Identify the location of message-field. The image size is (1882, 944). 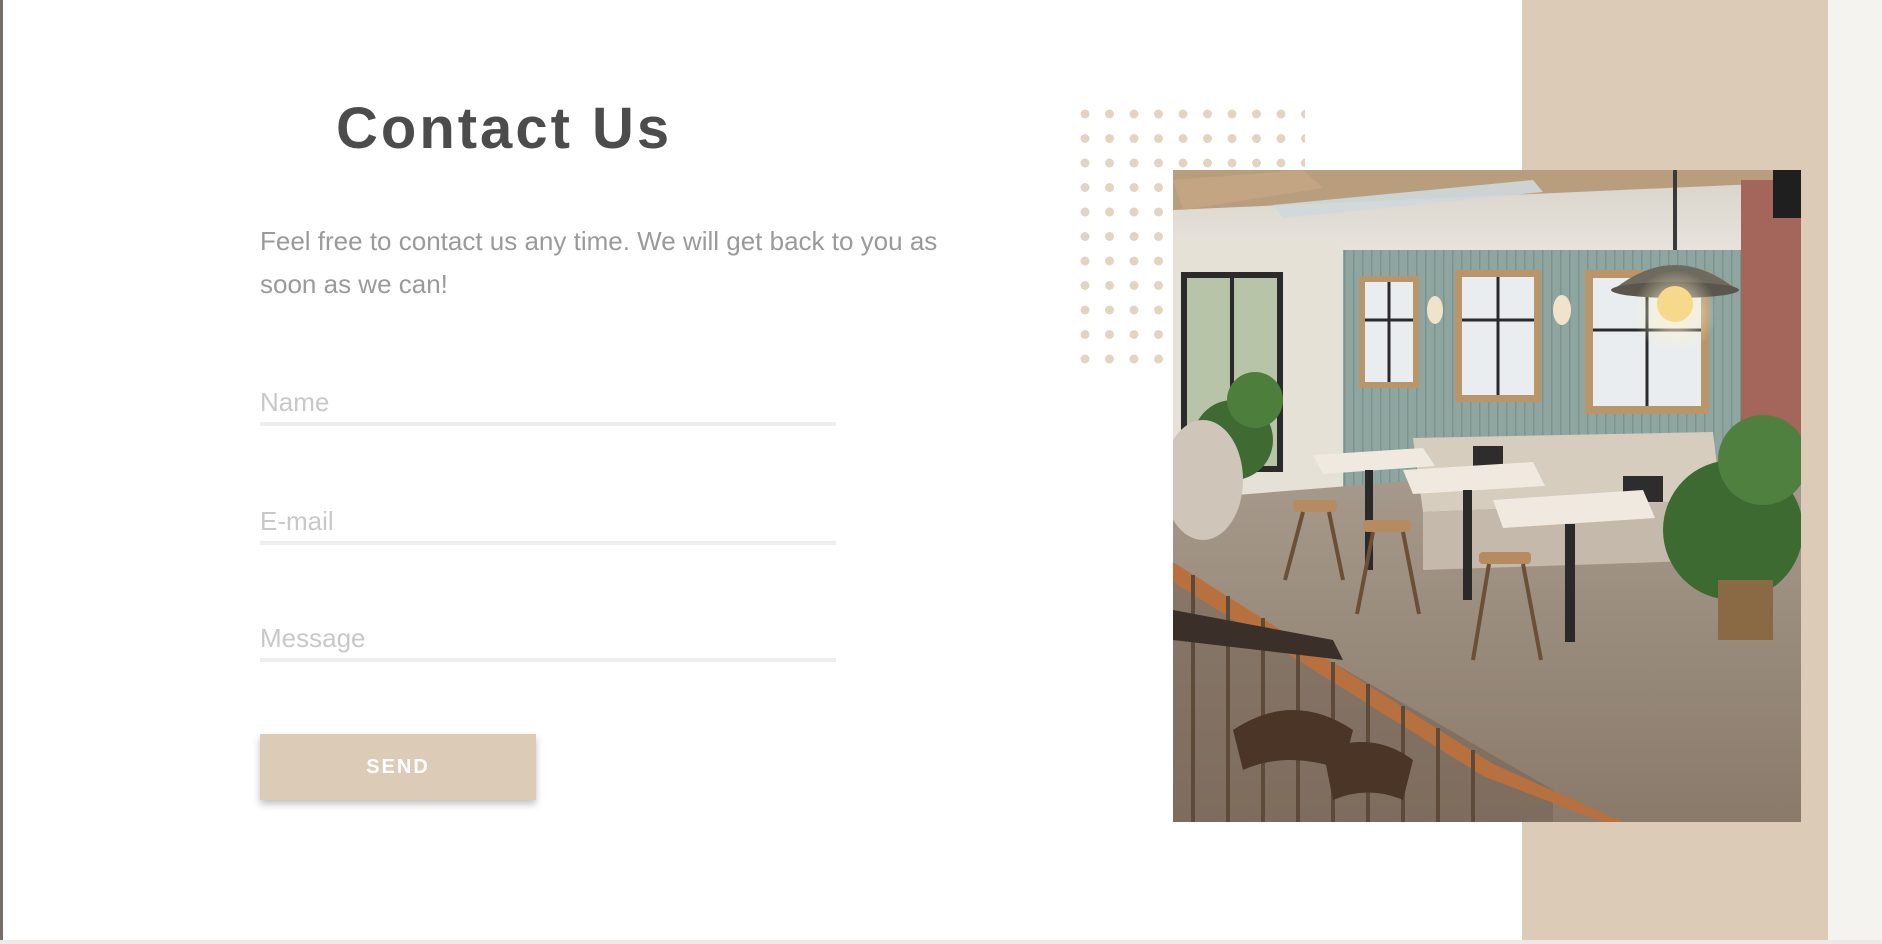
(548, 640).